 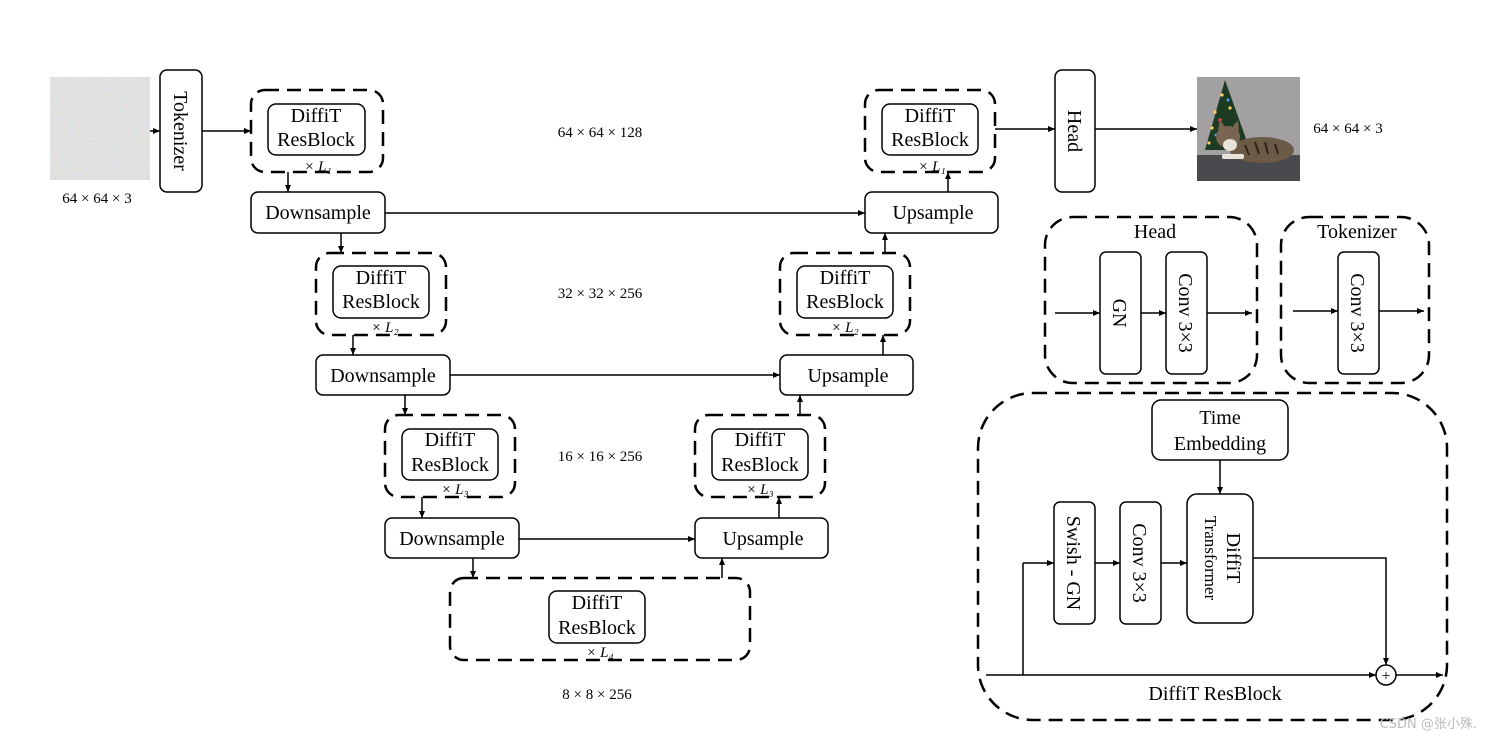 I want to click on upsample-2: Upsample, so click(x=846, y=375).